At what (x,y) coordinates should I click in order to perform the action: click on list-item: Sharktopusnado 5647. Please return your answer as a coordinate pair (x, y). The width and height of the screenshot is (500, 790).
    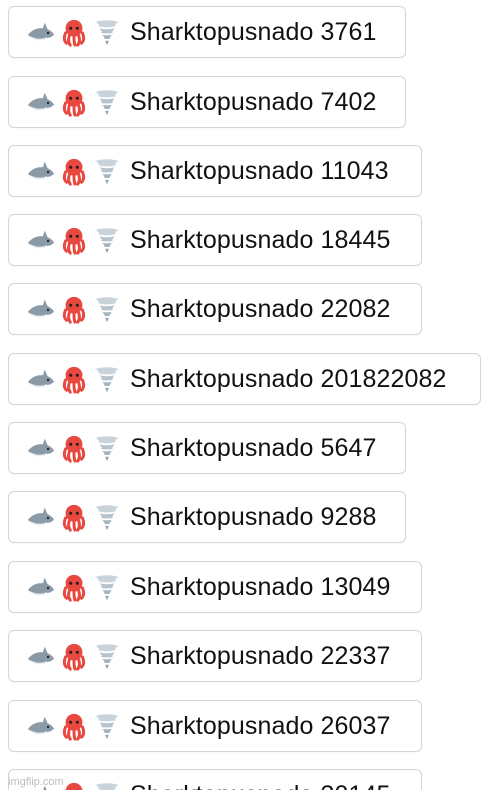
    Looking at the image, I should click on (207, 448).